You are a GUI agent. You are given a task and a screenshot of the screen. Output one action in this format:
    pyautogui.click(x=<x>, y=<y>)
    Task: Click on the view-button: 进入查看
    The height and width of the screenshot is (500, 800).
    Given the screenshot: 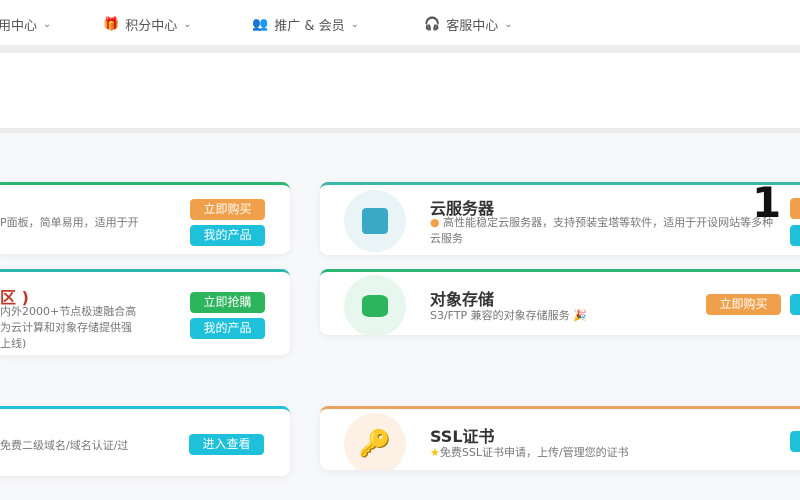 What is the action you would take?
    pyautogui.click(x=226, y=444)
    